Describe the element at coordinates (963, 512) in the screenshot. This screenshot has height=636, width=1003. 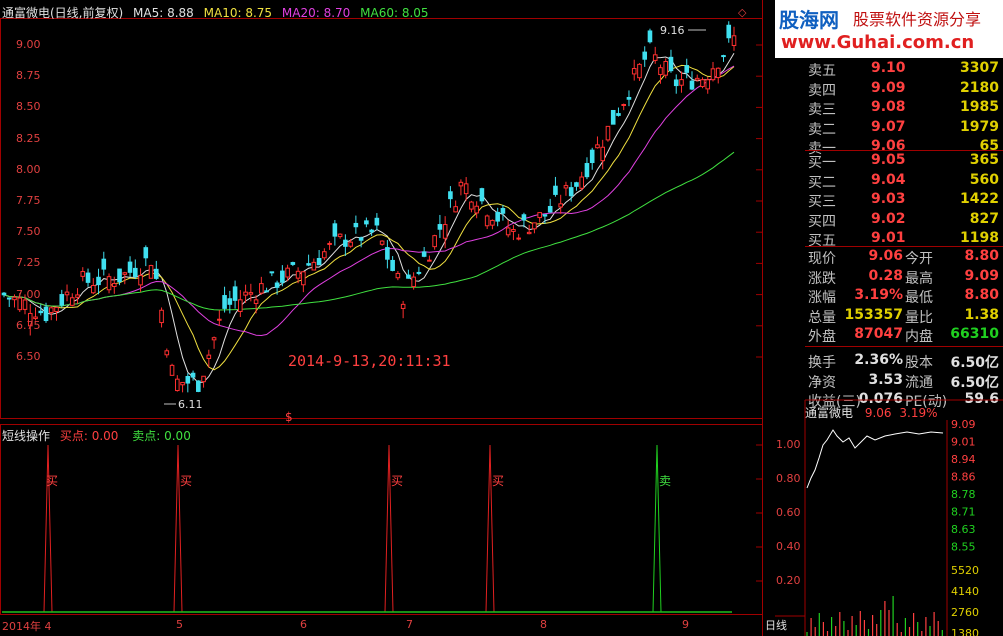
I see `mini-price-tick: 8.71` at that location.